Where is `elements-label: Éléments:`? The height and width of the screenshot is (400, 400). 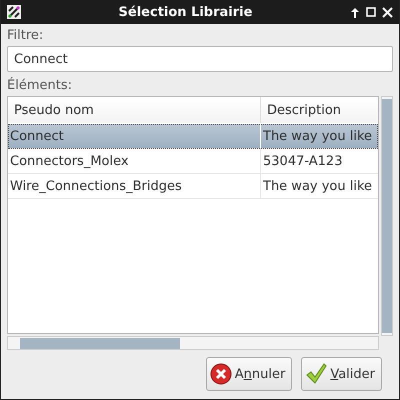
elements-label: Éléments: is located at coordinates (39, 85).